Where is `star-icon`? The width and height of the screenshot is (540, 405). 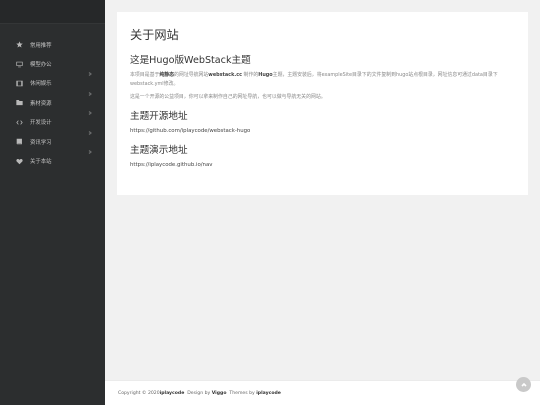 star-icon is located at coordinates (19, 45).